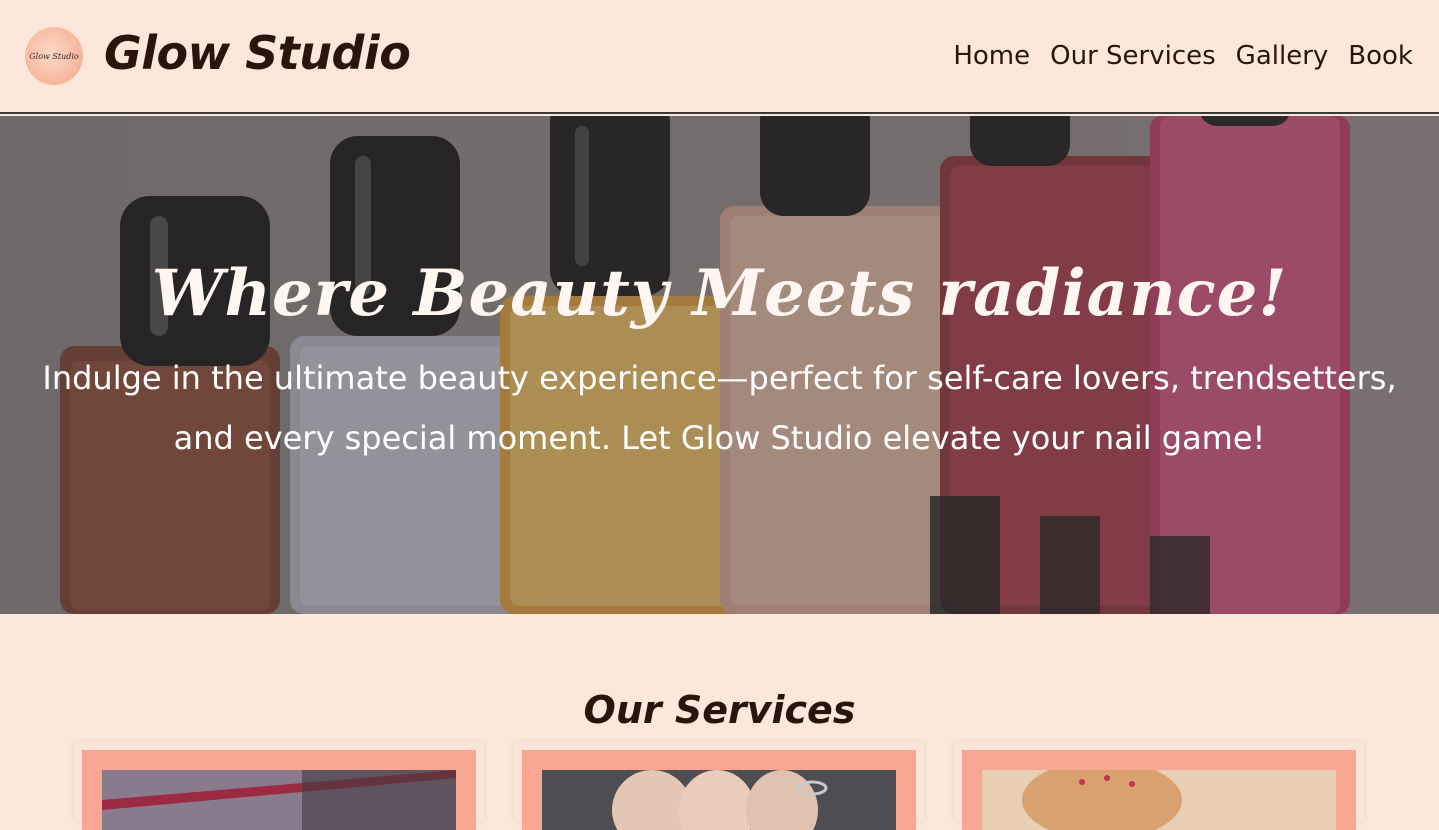 Image resolution: width=1439 pixels, height=830 pixels. Describe the element at coordinates (1282, 56) in the screenshot. I see `nav-gallery: Gallery` at that location.